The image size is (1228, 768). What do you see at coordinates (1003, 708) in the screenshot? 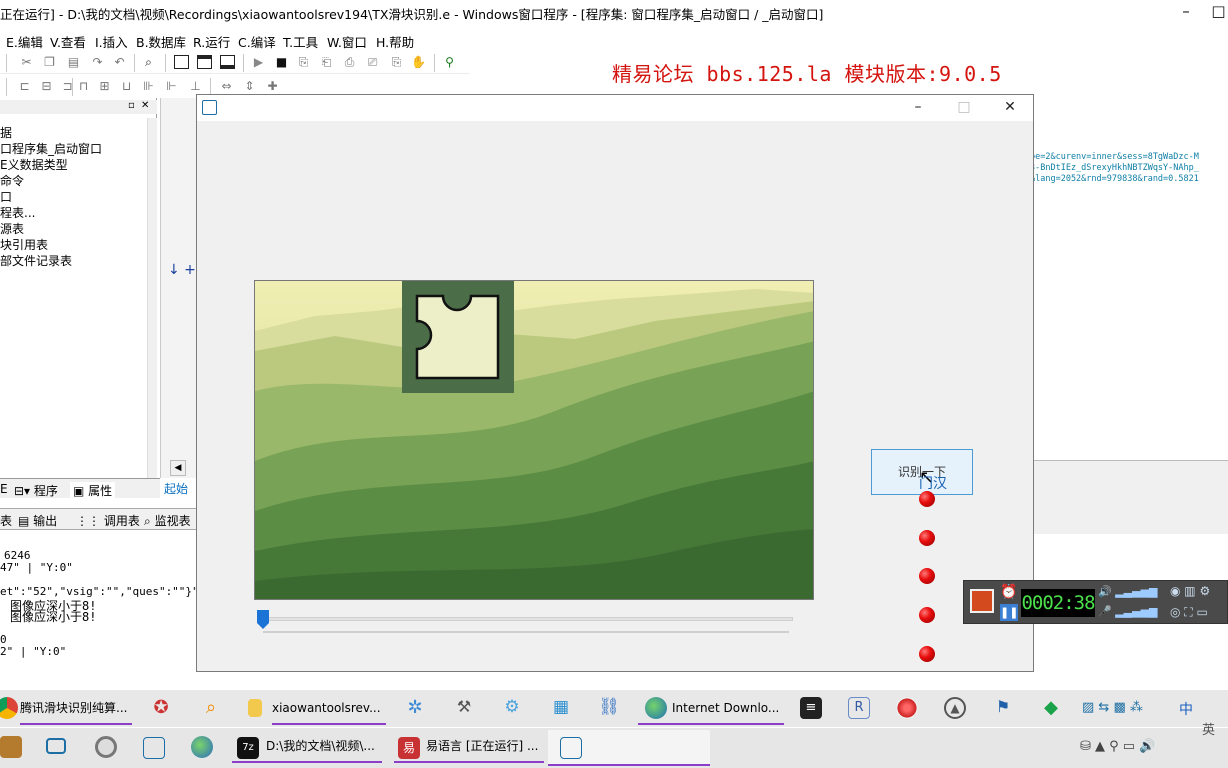
I see `person-app-icon: ⚑` at bounding box center [1003, 708].